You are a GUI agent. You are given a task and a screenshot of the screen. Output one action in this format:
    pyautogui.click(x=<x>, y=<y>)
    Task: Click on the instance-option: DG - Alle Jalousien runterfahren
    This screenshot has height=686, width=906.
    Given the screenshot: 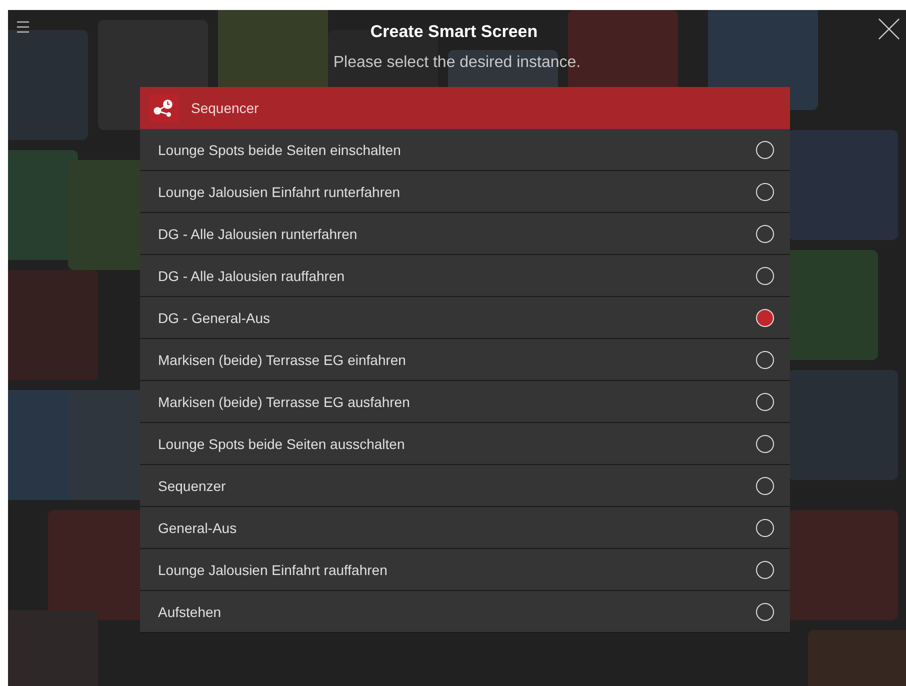 What is the action you would take?
    pyautogui.click(x=465, y=234)
    